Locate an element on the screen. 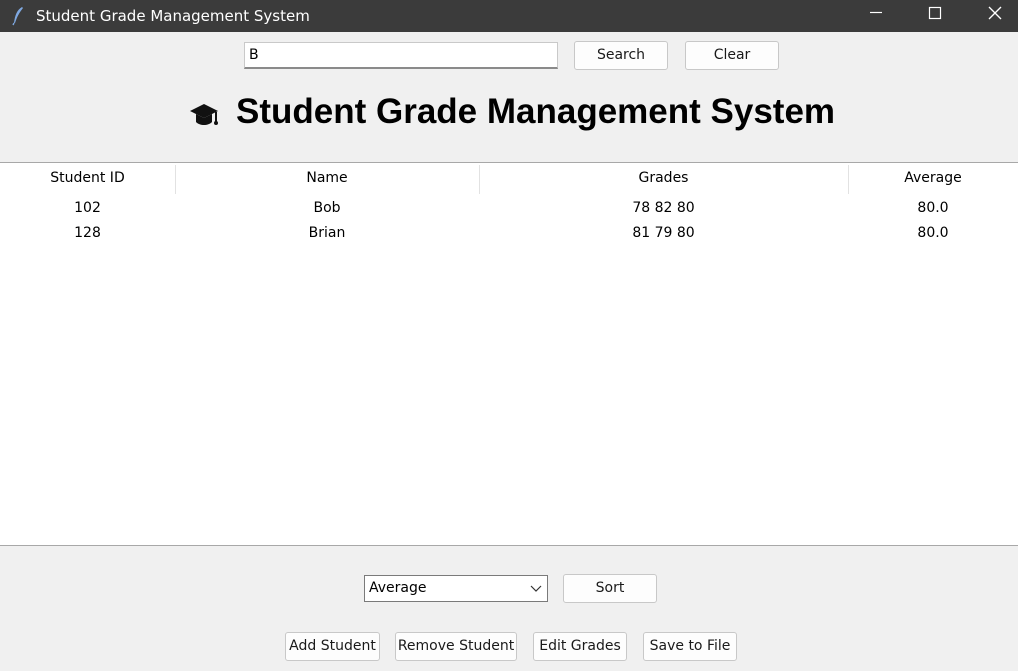  sort-button: Sort is located at coordinates (610, 588).